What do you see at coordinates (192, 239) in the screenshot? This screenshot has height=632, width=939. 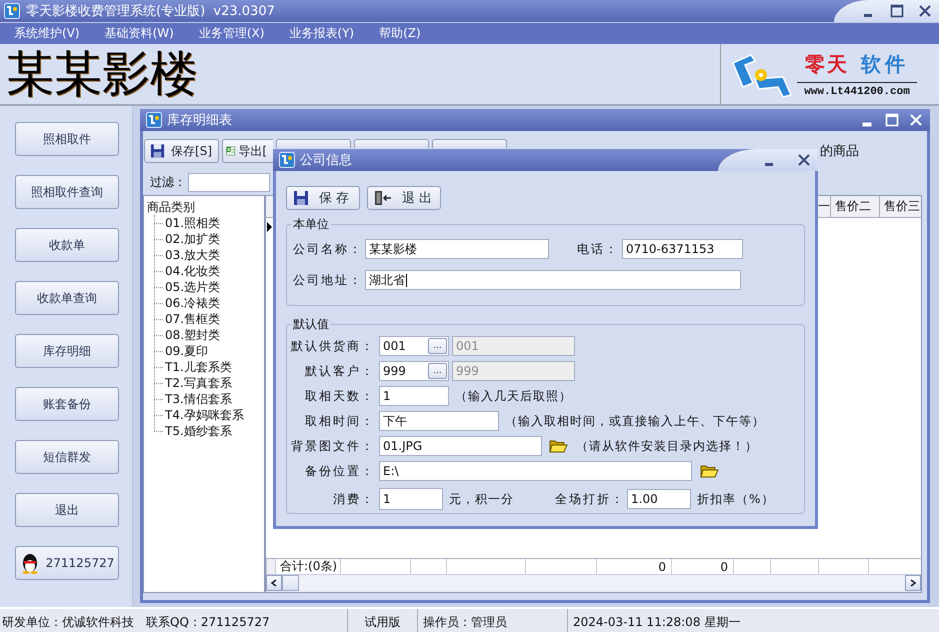 I see `tree-item: 02.加扩类` at bounding box center [192, 239].